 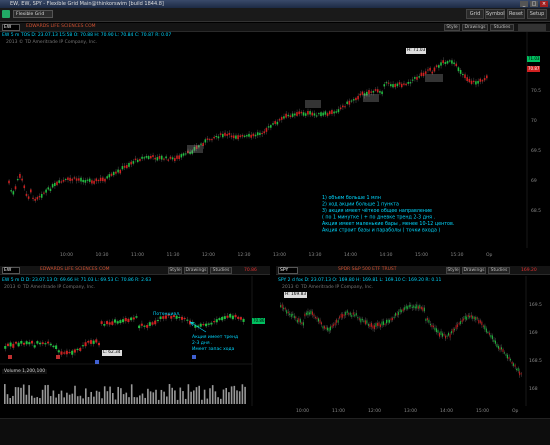 I want to click on grid-button: Grid, so click(x=475, y=14).